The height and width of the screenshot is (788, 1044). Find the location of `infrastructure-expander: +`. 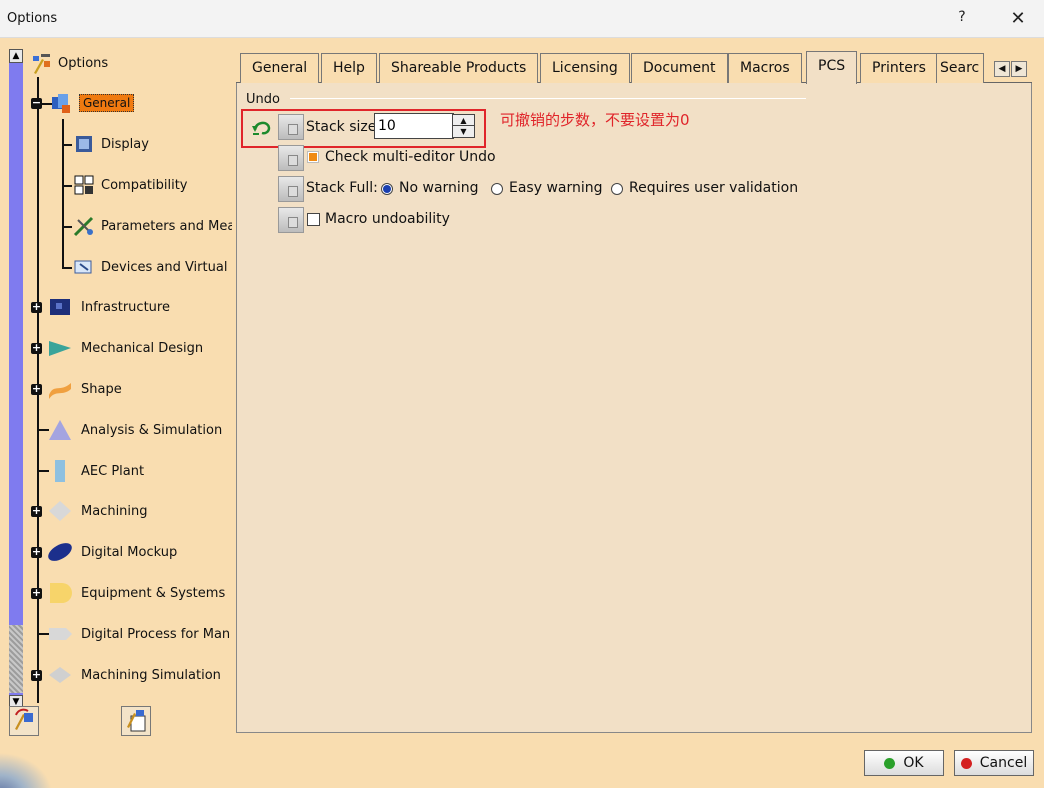

infrastructure-expander: + is located at coordinates (36, 307).